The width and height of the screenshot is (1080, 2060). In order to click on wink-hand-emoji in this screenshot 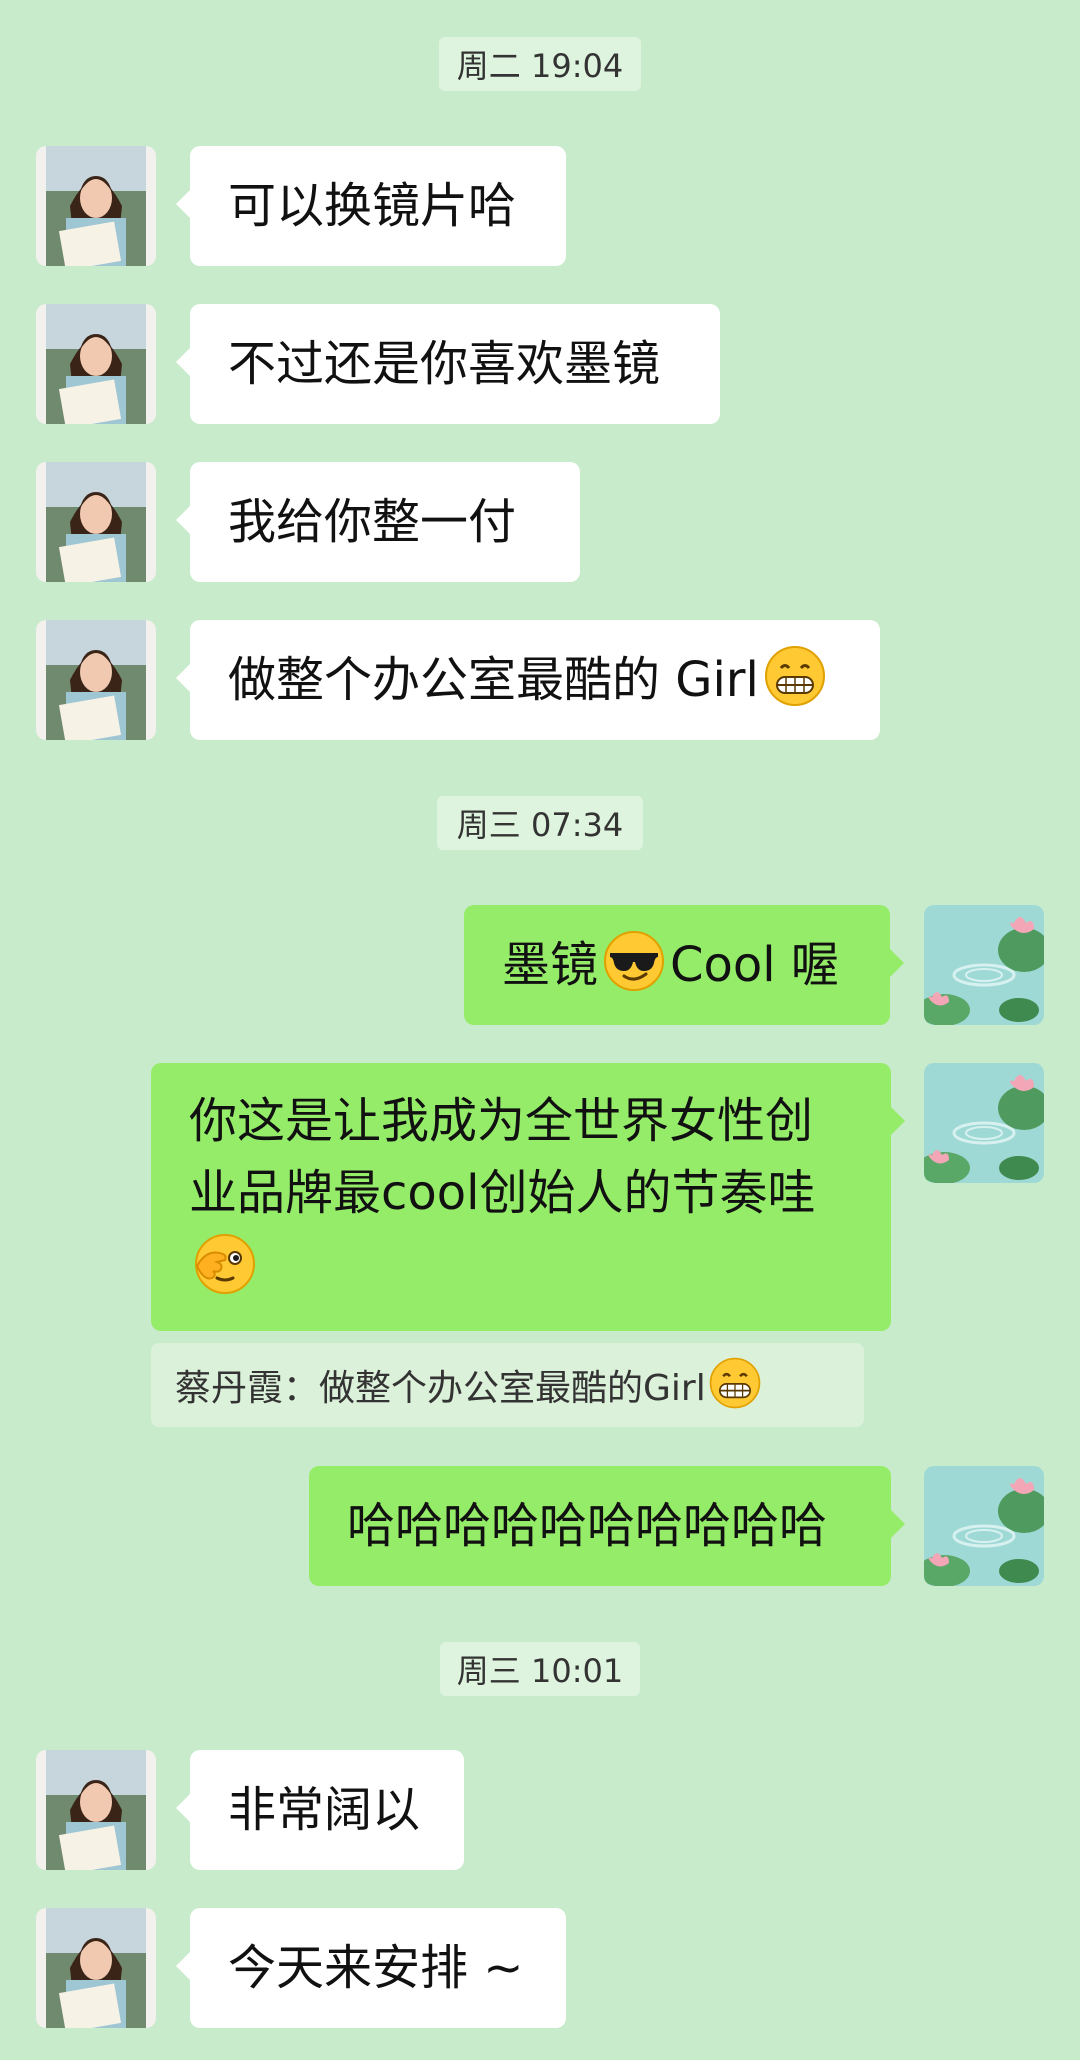, I will do `click(225, 1264)`.